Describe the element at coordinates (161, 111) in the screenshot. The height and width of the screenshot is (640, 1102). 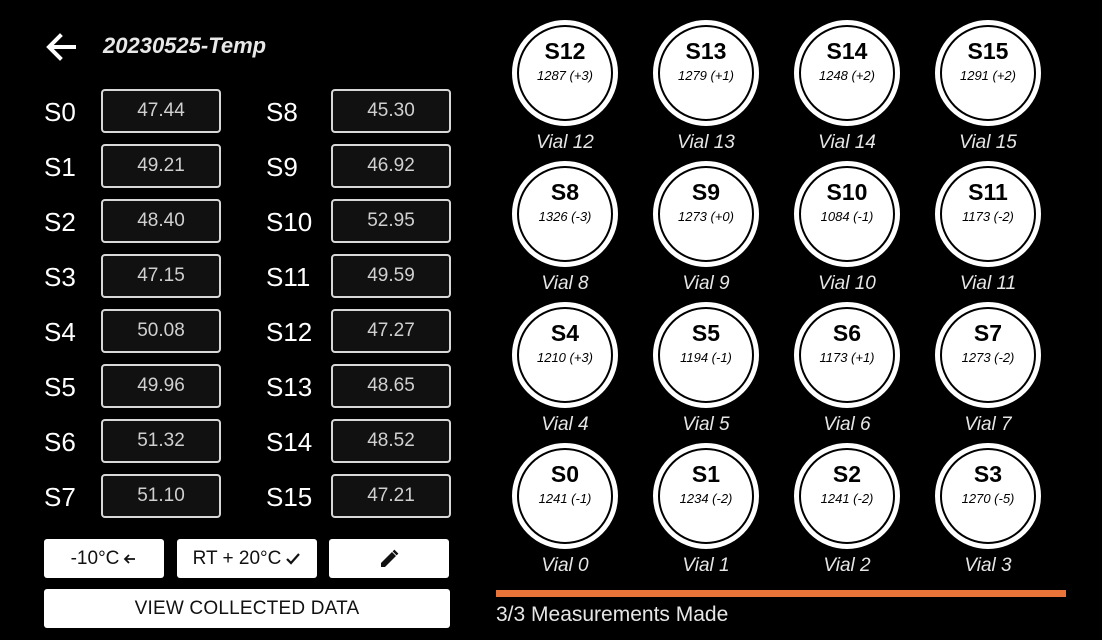
I see `sensor-value-field: 47.44` at that location.